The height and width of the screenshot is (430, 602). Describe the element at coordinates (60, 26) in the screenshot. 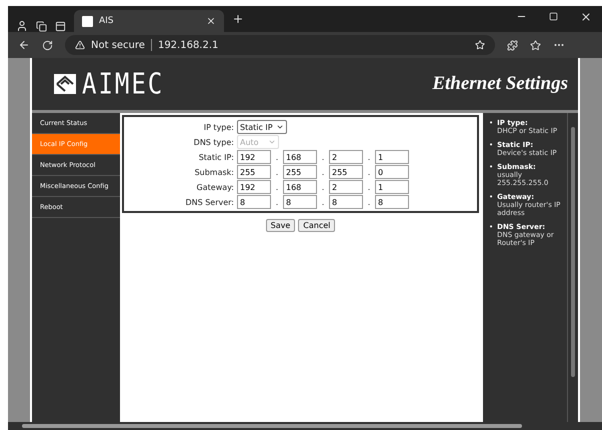

I see `tab-actions-icon` at that location.